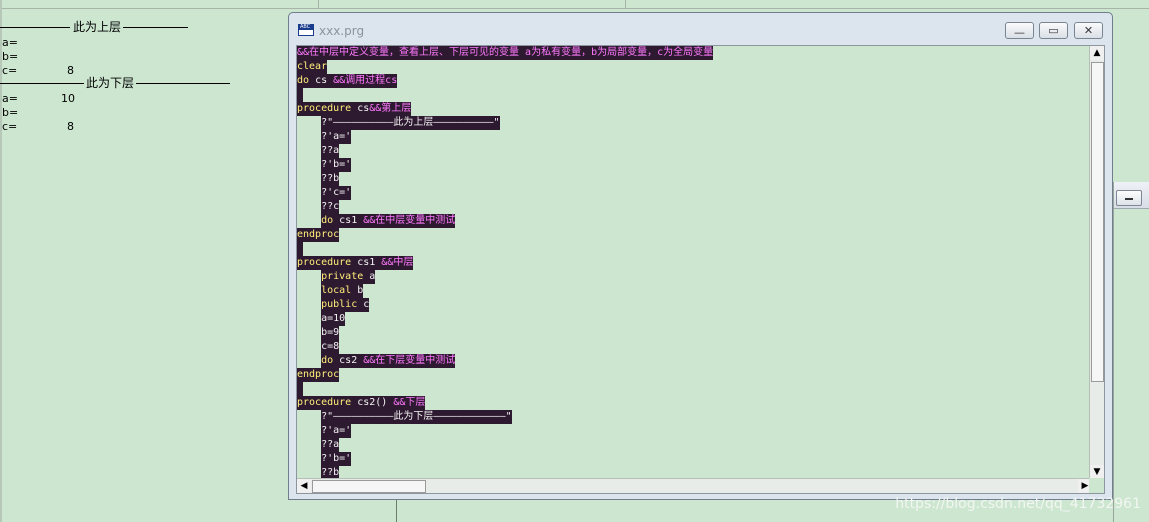 The image size is (1149, 522). Describe the element at coordinates (1053, 30) in the screenshot. I see `maximize-button: ▭` at that location.